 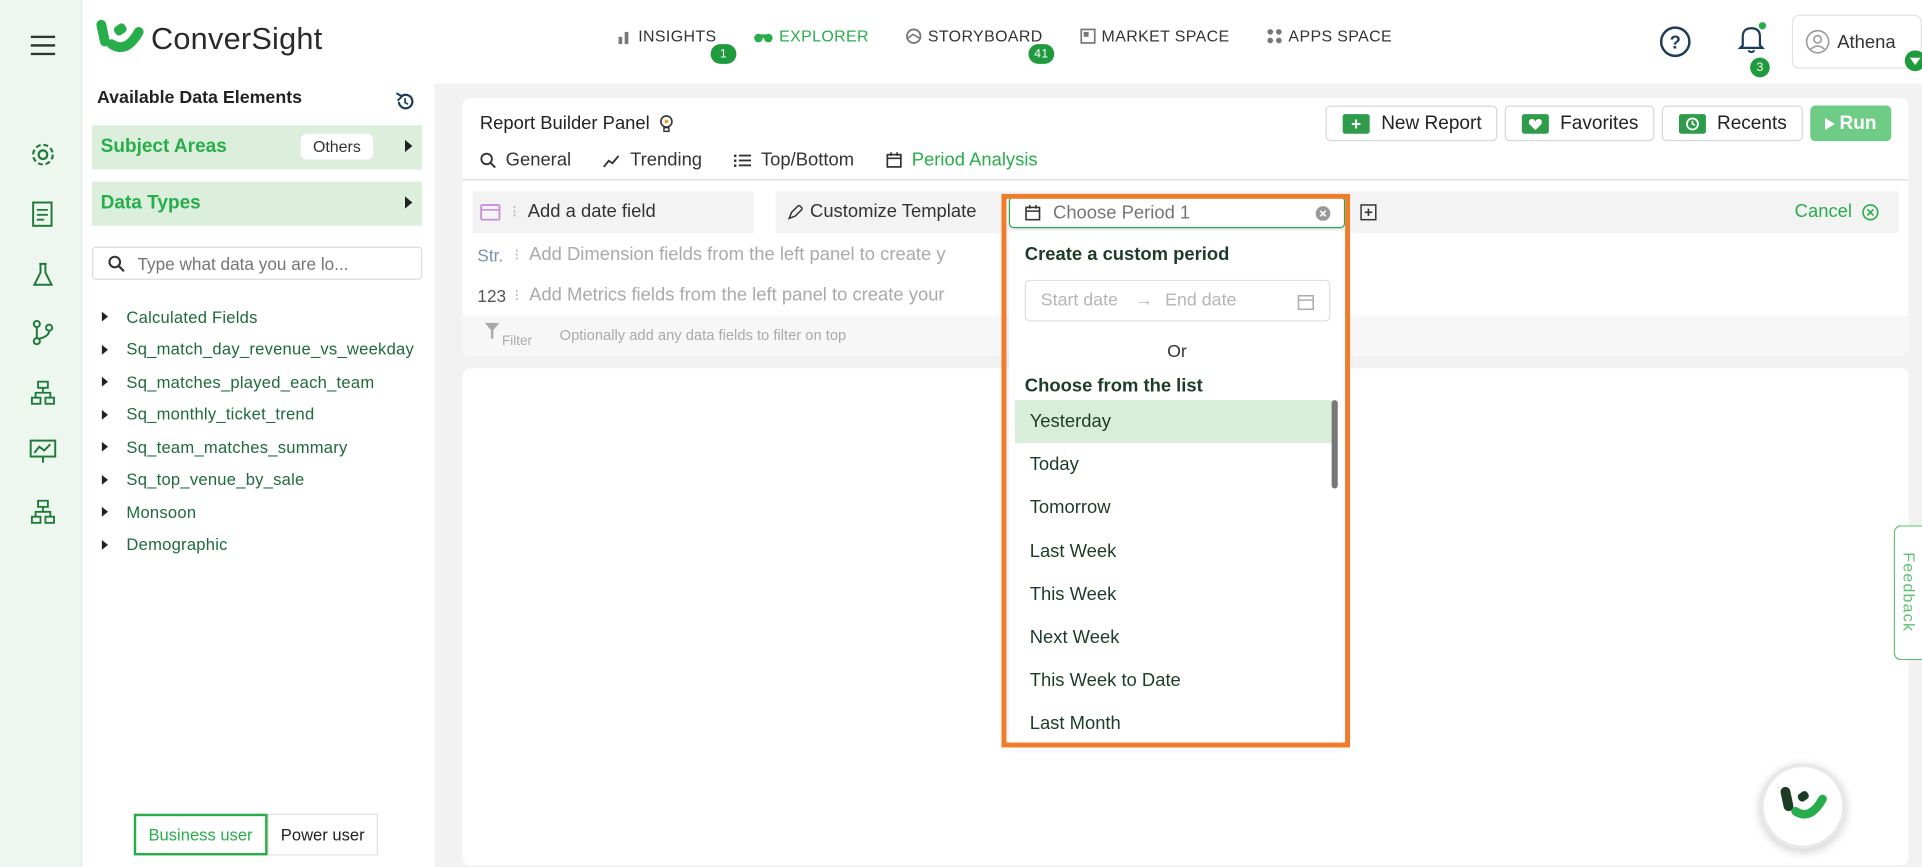 What do you see at coordinates (409, 202) in the screenshot?
I see `chevron-right-icon` at bounding box center [409, 202].